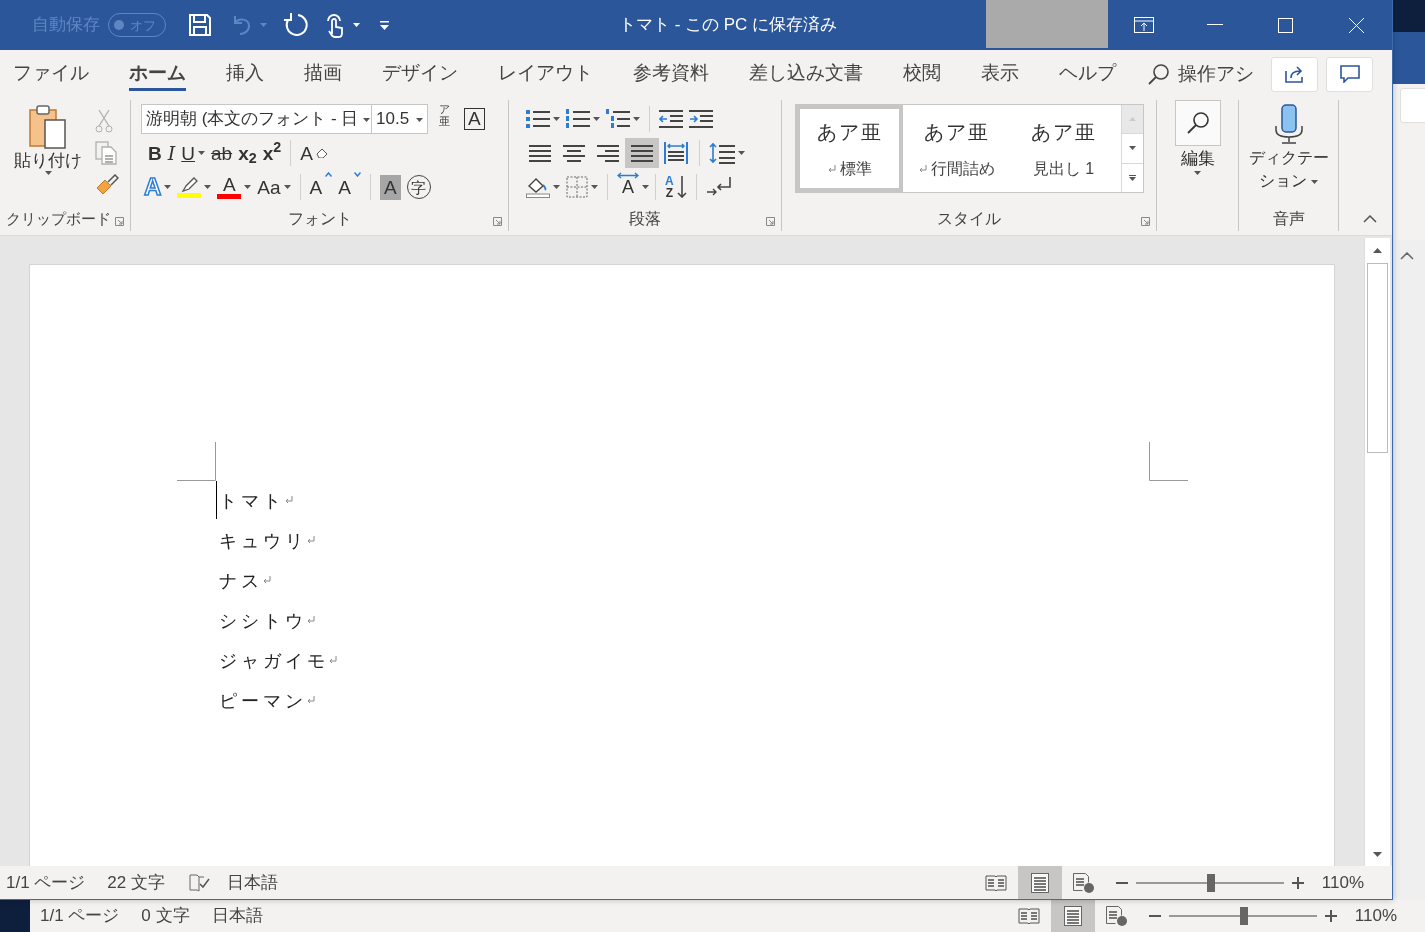 The width and height of the screenshot is (1425, 932). Describe the element at coordinates (48, 155) in the screenshot. I see `paste-button: 貼り付け` at that location.